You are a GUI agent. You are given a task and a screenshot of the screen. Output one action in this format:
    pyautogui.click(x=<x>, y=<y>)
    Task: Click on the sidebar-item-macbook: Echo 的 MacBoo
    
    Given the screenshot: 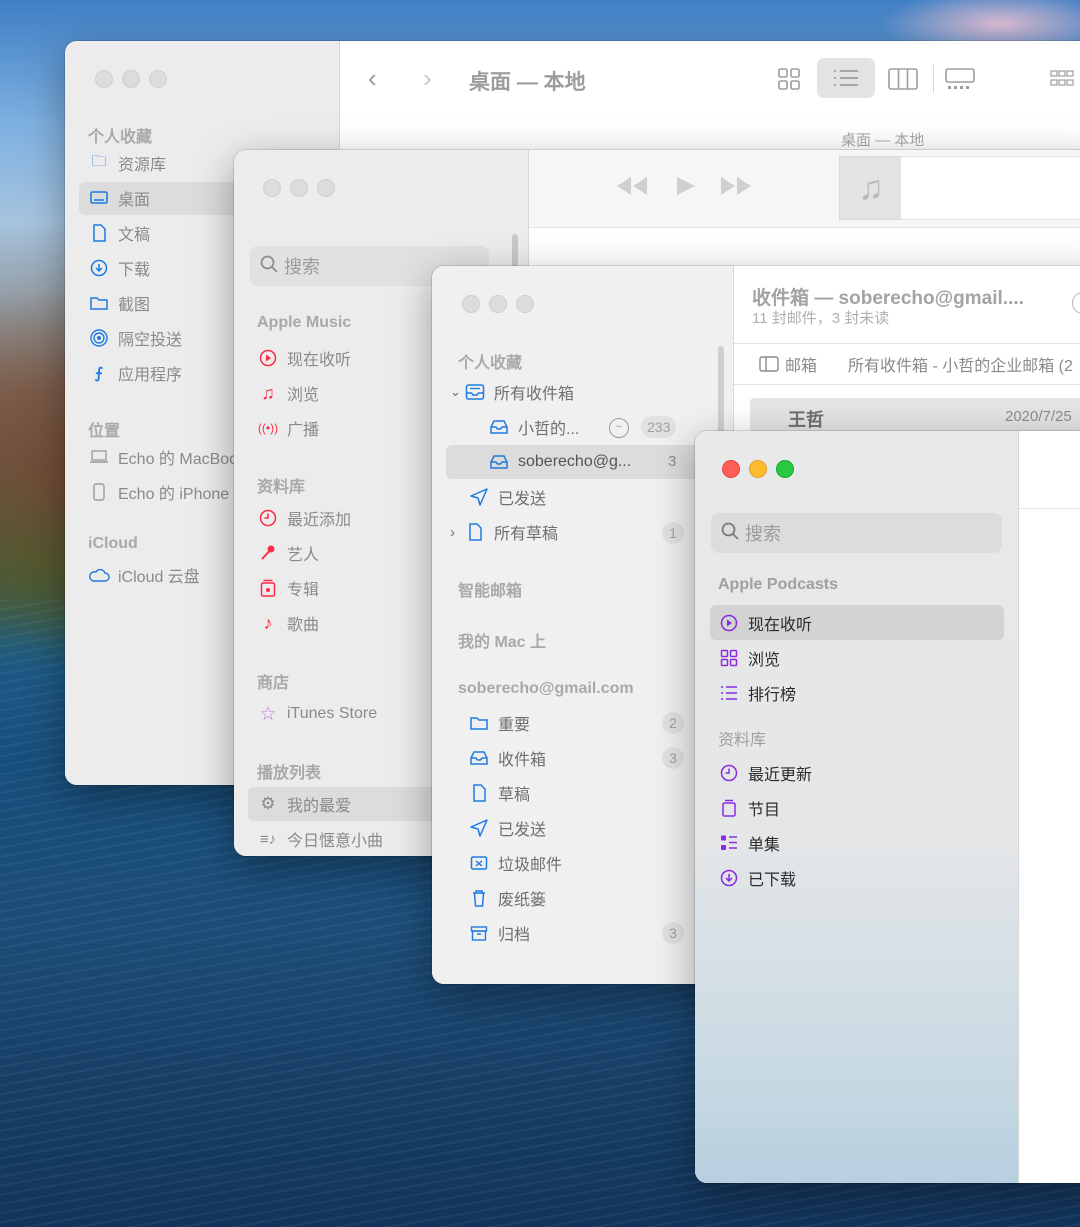 What is the action you would take?
    pyautogui.click(x=163, y=457)
    